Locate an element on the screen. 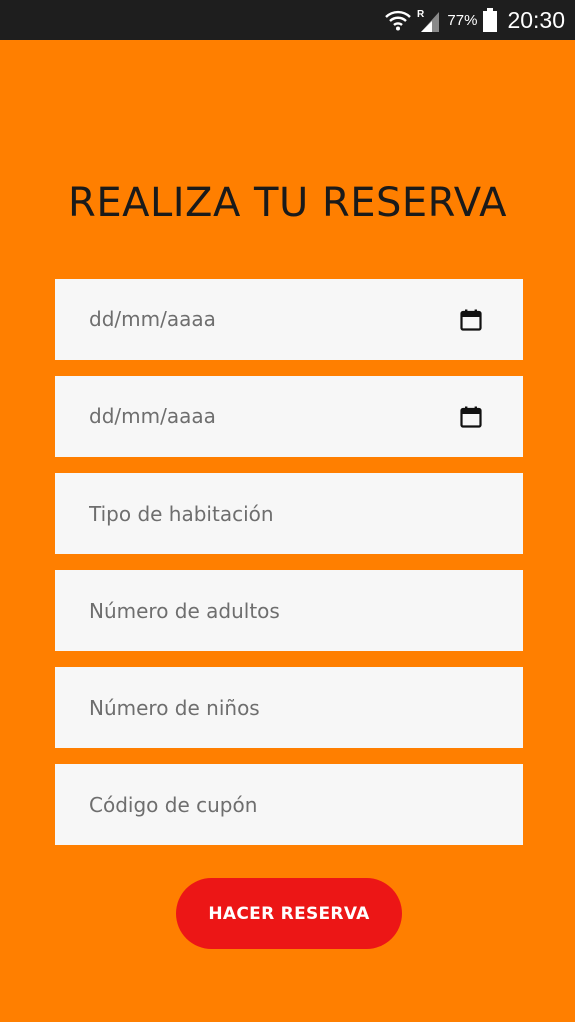 Image resolution: width=575 pixels, height=1022 pixels. check-out-date-field: dd/mm/aaaa is located at coordinates (289, 416).